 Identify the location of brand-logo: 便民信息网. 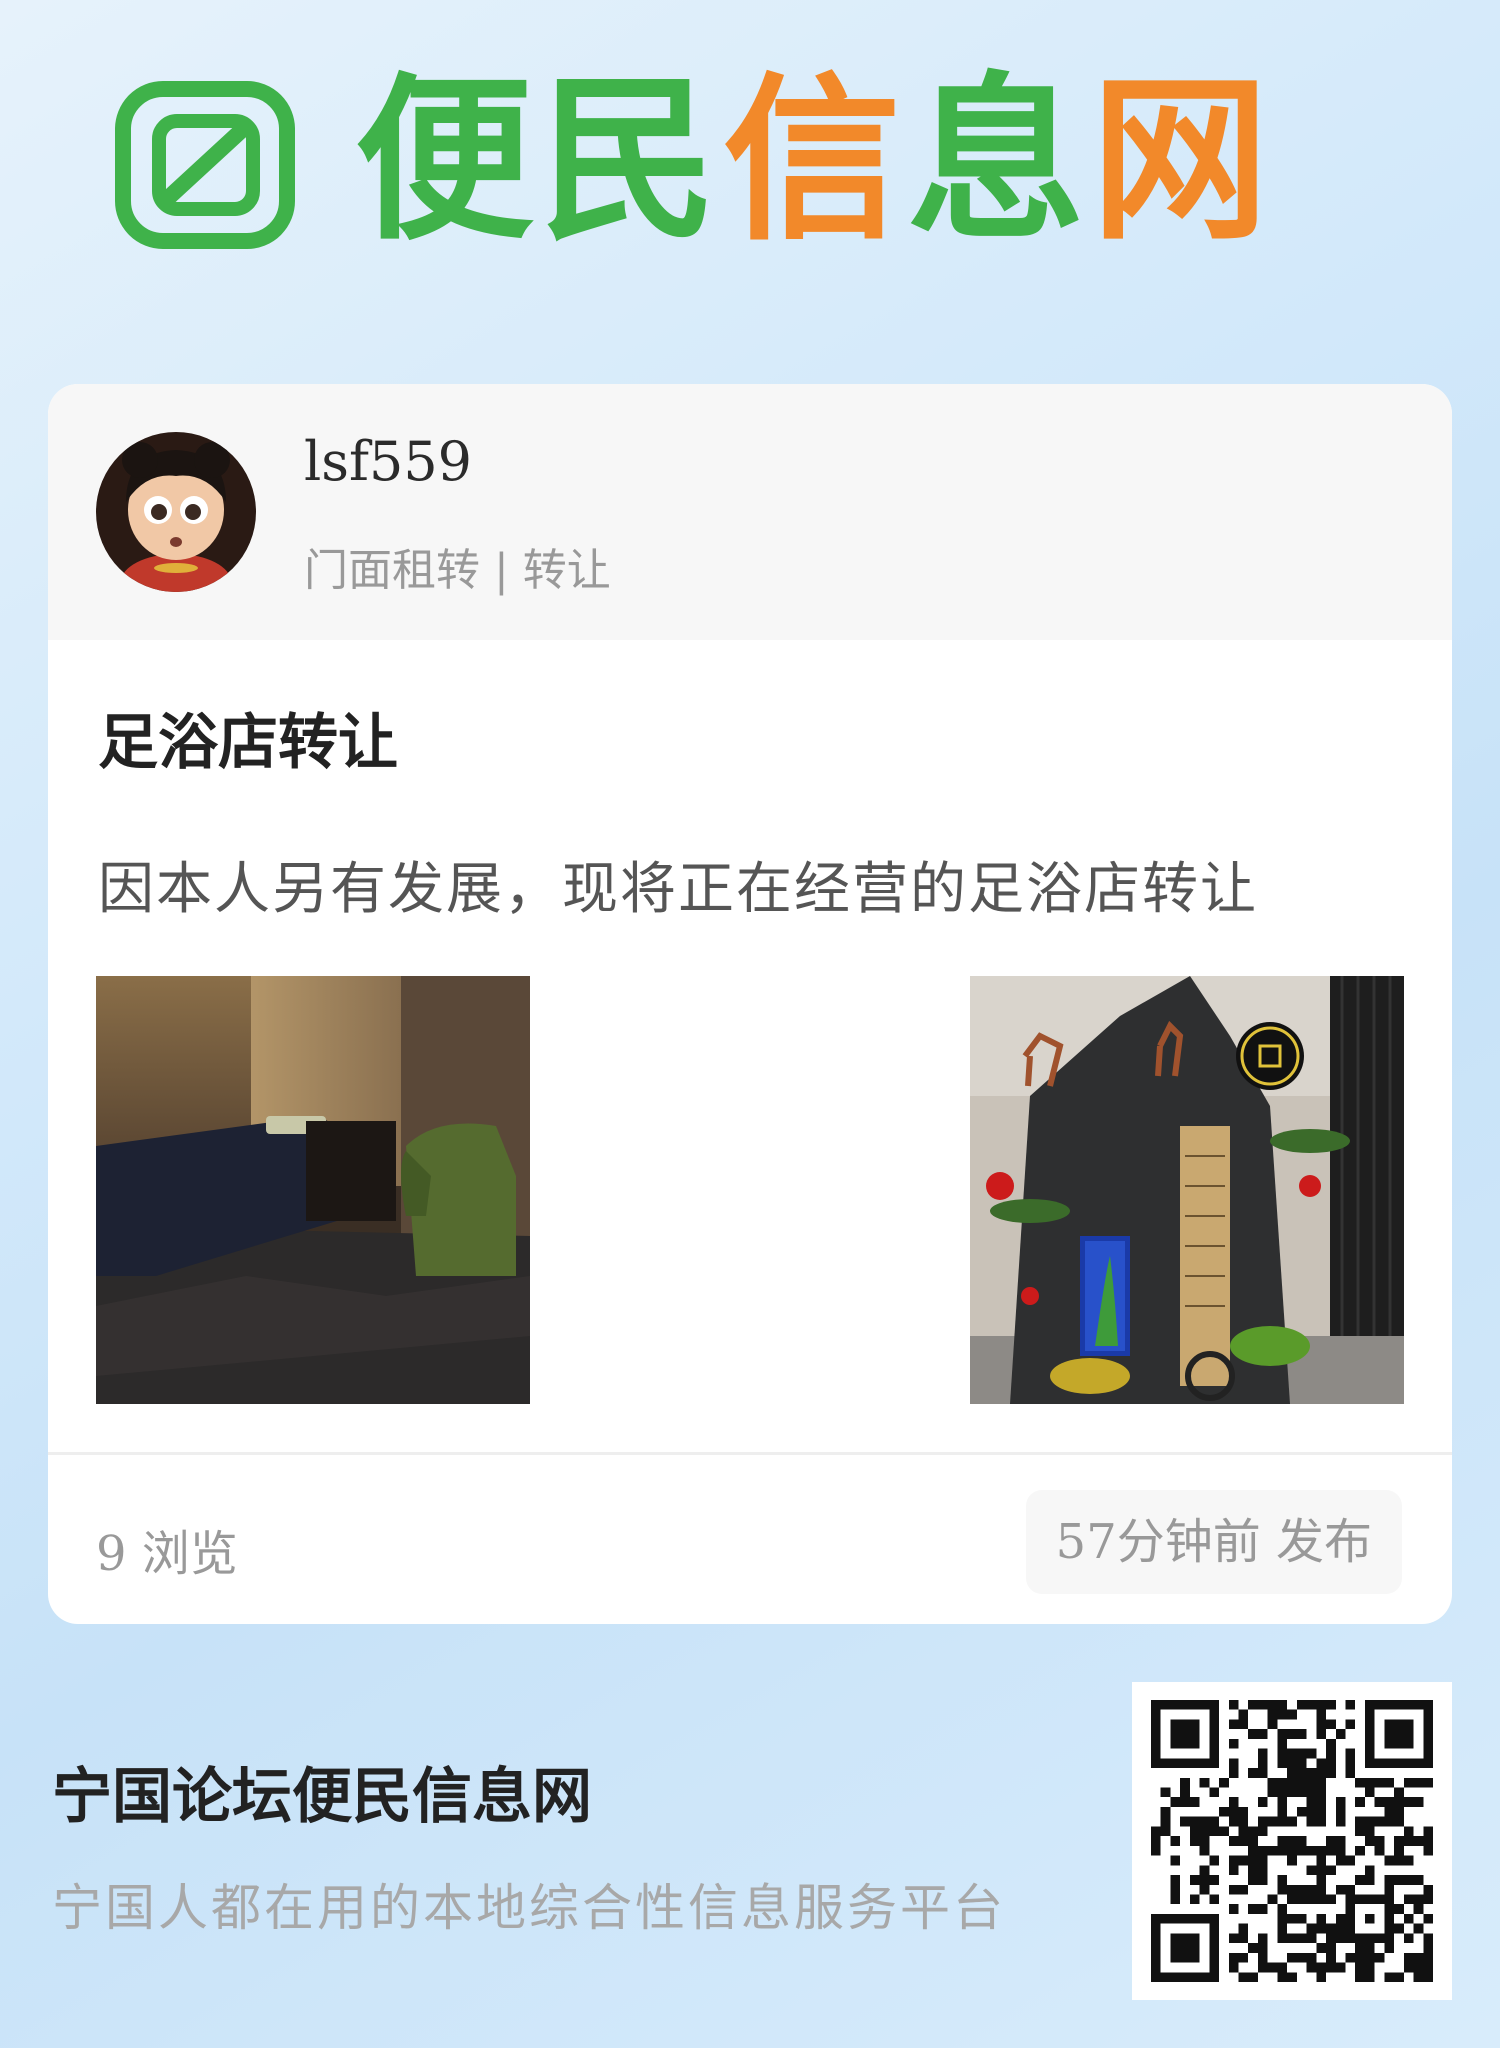
(750, 161).